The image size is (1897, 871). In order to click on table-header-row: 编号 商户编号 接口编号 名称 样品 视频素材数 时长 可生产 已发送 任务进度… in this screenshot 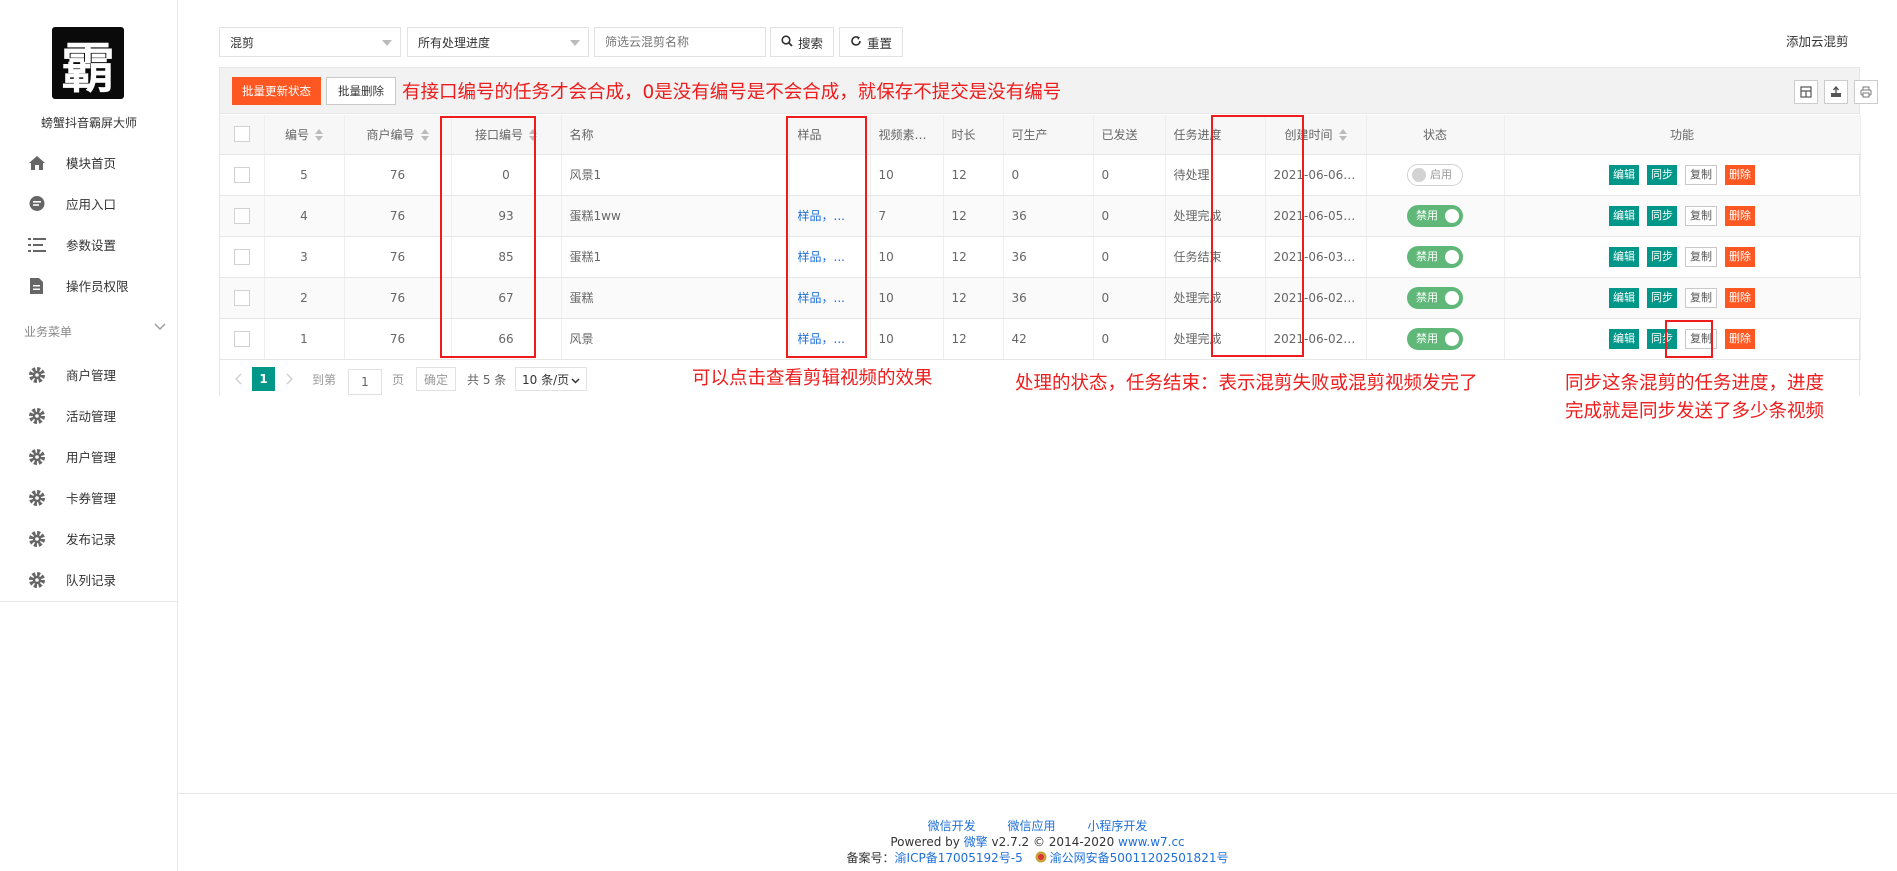, I will do `click(1040, 135)`.